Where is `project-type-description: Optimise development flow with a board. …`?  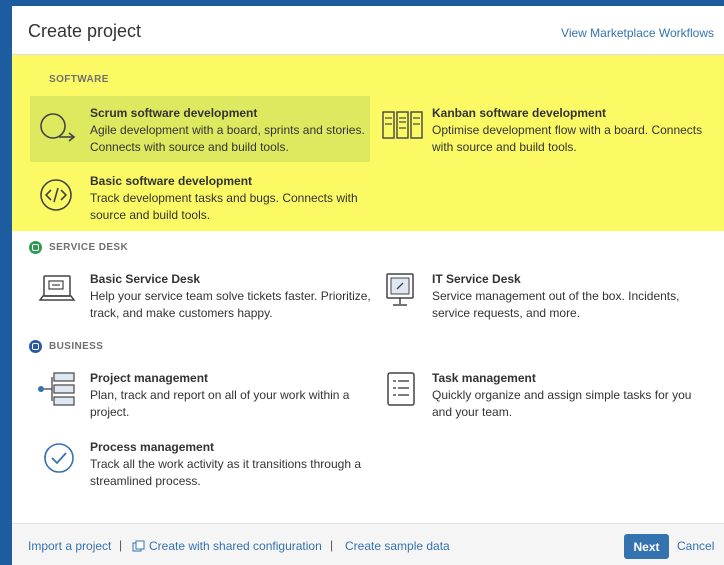 project-type-description: Optimise development flow with a board. … is located at coordinates (567, 138).